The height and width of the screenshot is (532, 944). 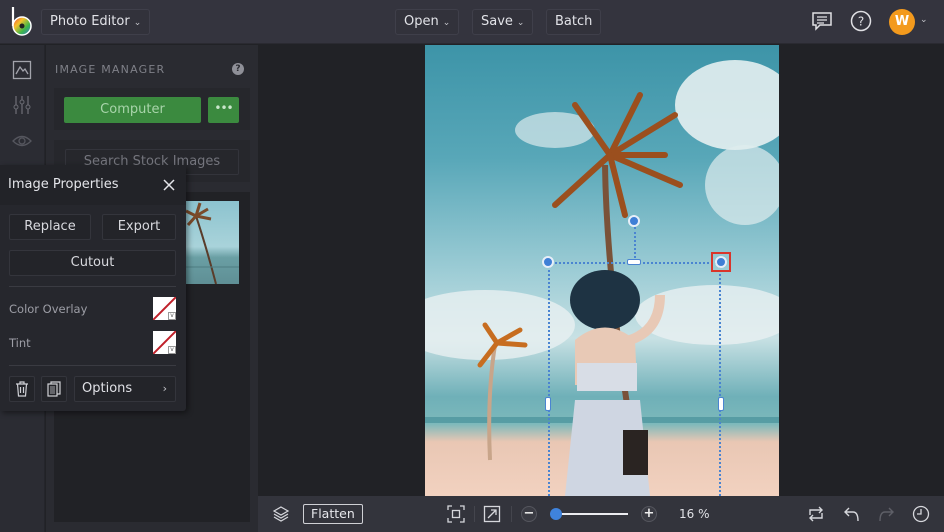 What do you see at coordinates (548, 262) in the screenshot?
I see `resize-handle-top-left` at bounding box center [548, 262].